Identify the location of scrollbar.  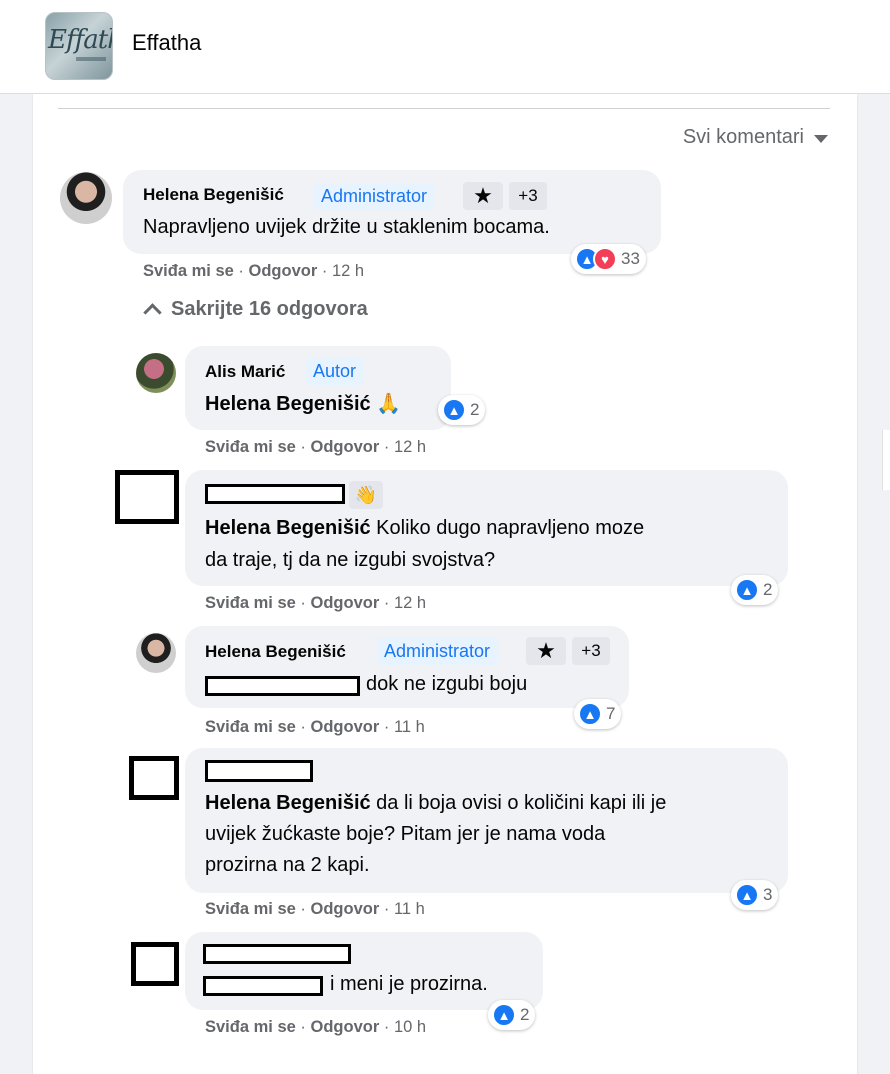
(886, 460).